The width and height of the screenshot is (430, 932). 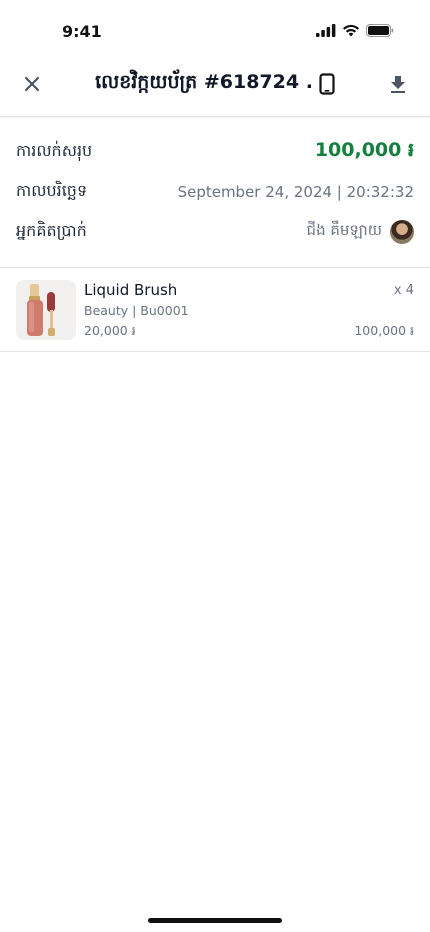 I want to click on lipstick-product-icon, so click(x=46, y=310).